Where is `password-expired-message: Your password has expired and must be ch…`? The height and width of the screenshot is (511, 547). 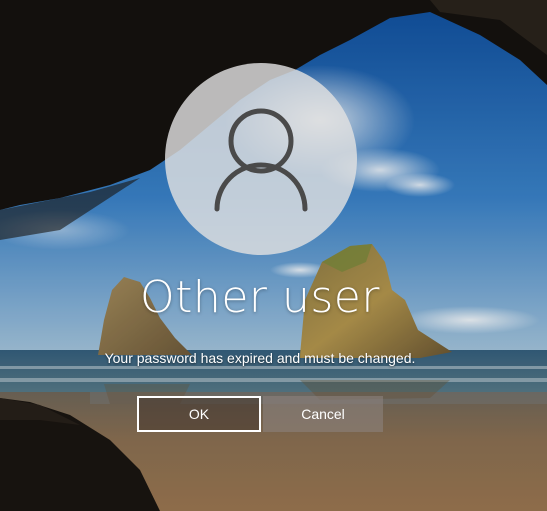
password-expired-message: Your password has expired and must be ch… is located at coordinates (260, 358).